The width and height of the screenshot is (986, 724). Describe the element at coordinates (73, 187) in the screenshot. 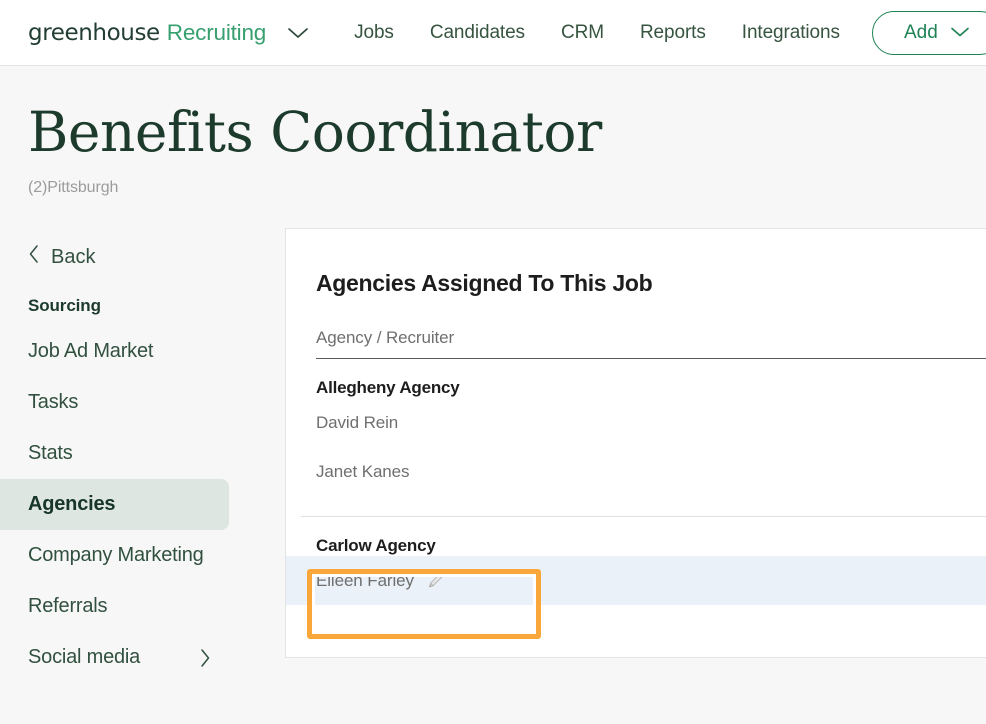

I see `page-subtitle: (2)Pittsburgh` at that location.